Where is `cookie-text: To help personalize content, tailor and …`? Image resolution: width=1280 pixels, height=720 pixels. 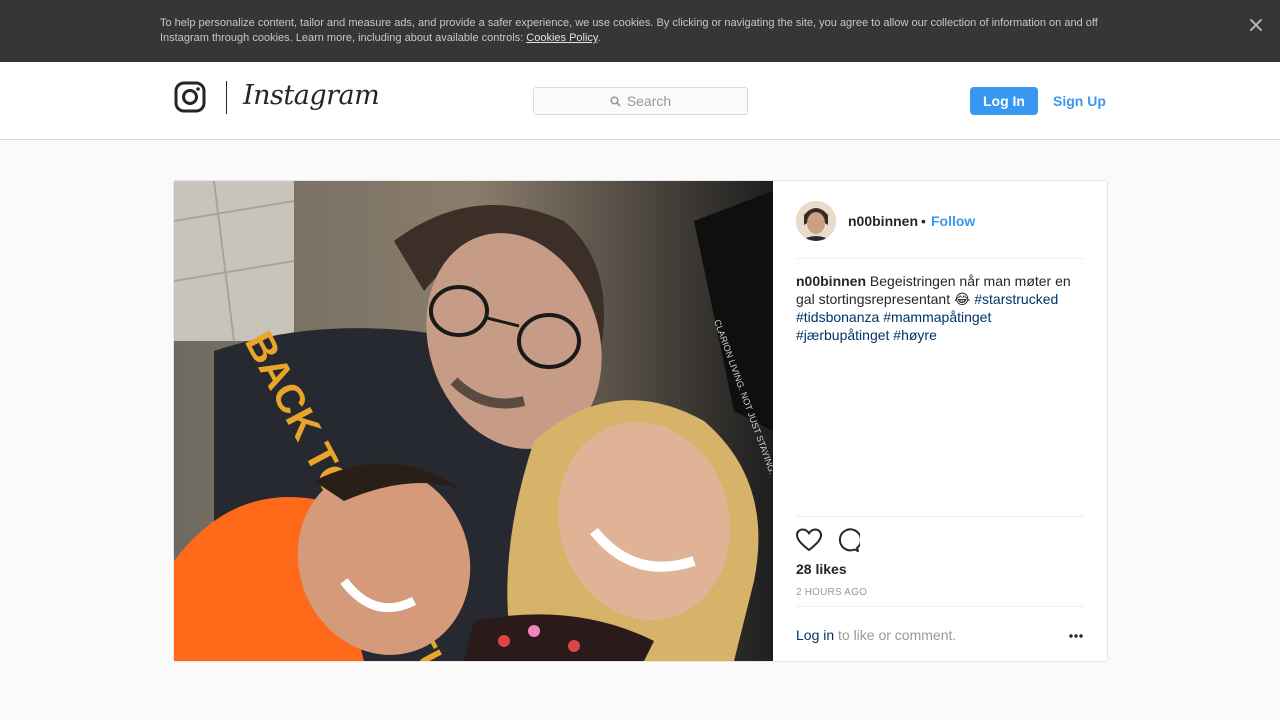
cookie-text: To help personalize content, tailor and … is located at coordinates (629, 30).